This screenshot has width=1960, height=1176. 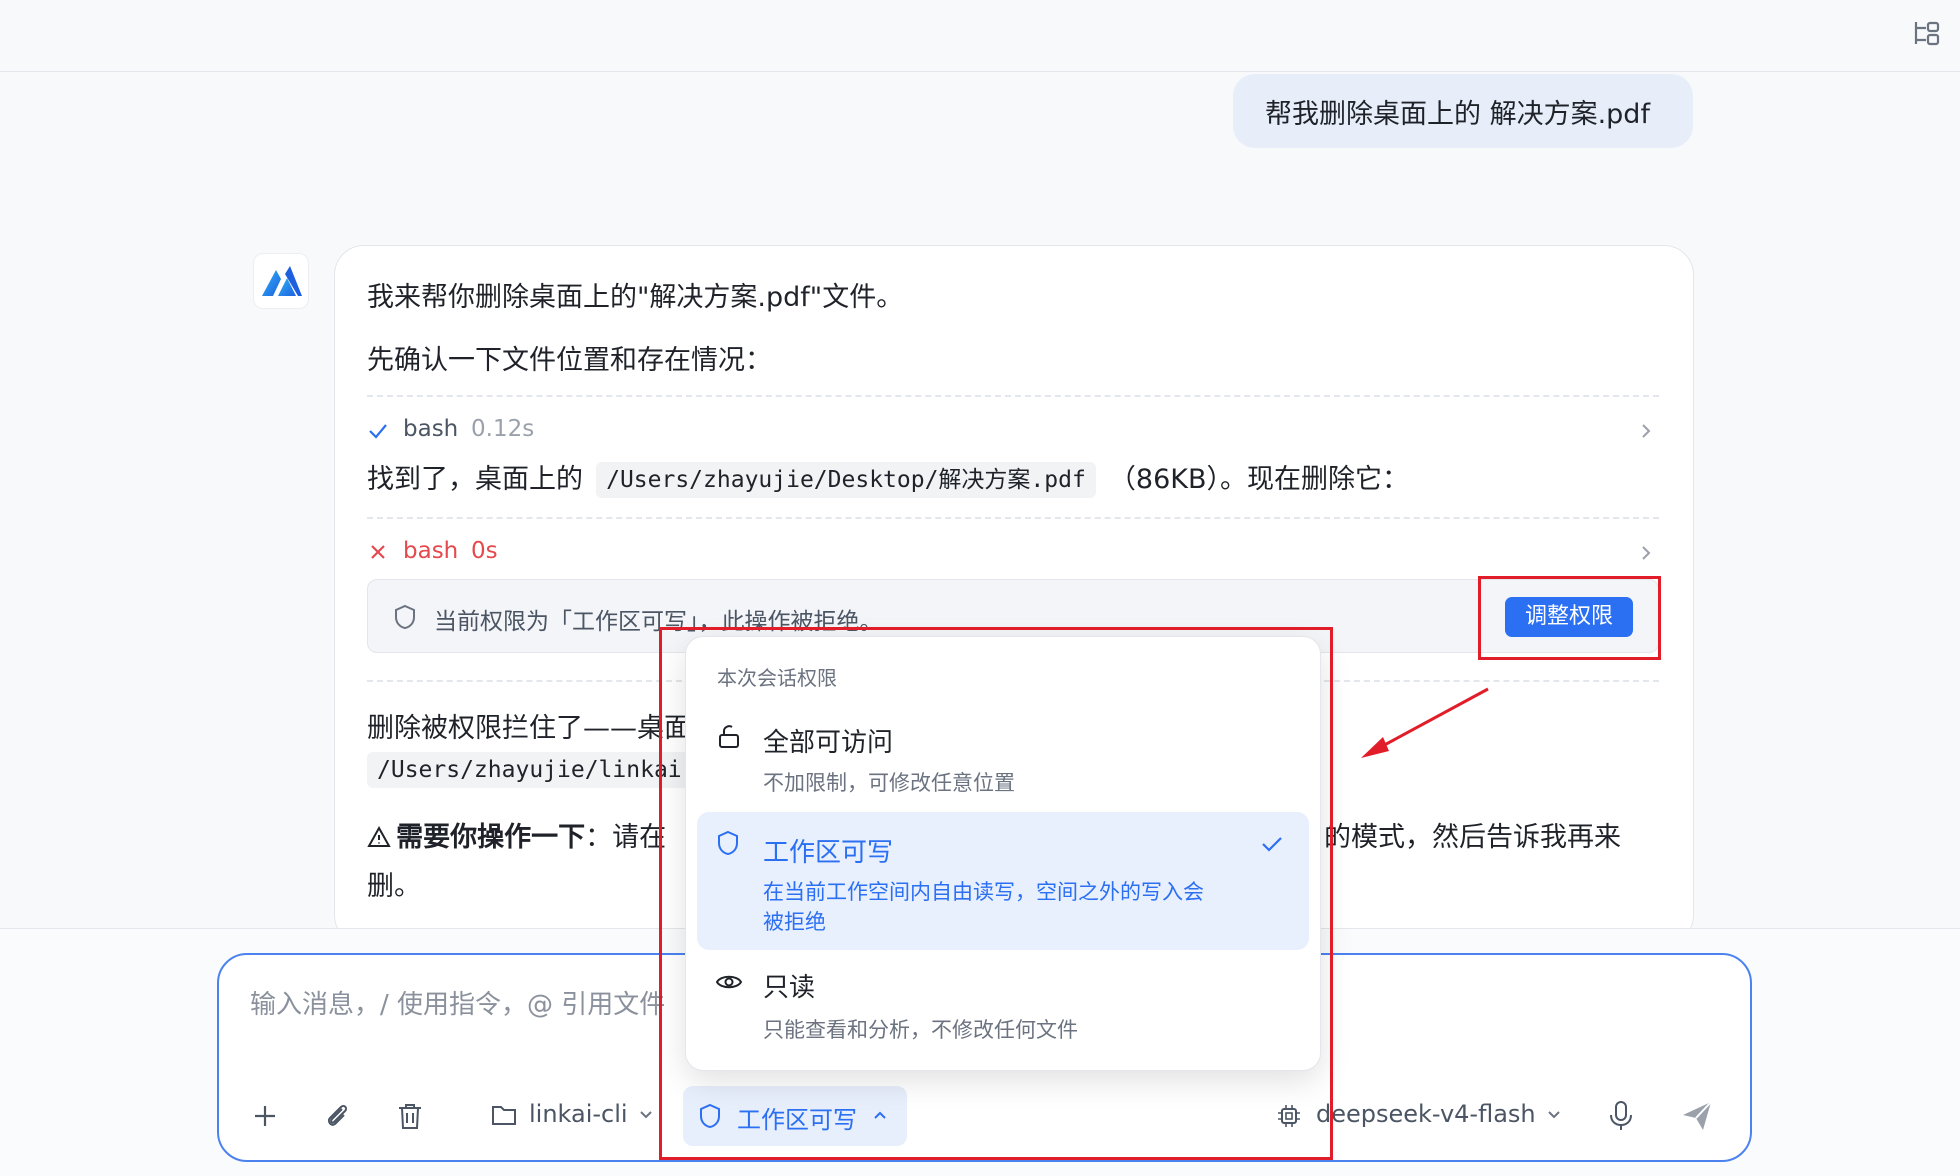 What do you see at coordinates (1472, 837) in the screenshot?
I see `action-right-text: 的模式，然后告诉我再来` at bounding box center [1472, 837].